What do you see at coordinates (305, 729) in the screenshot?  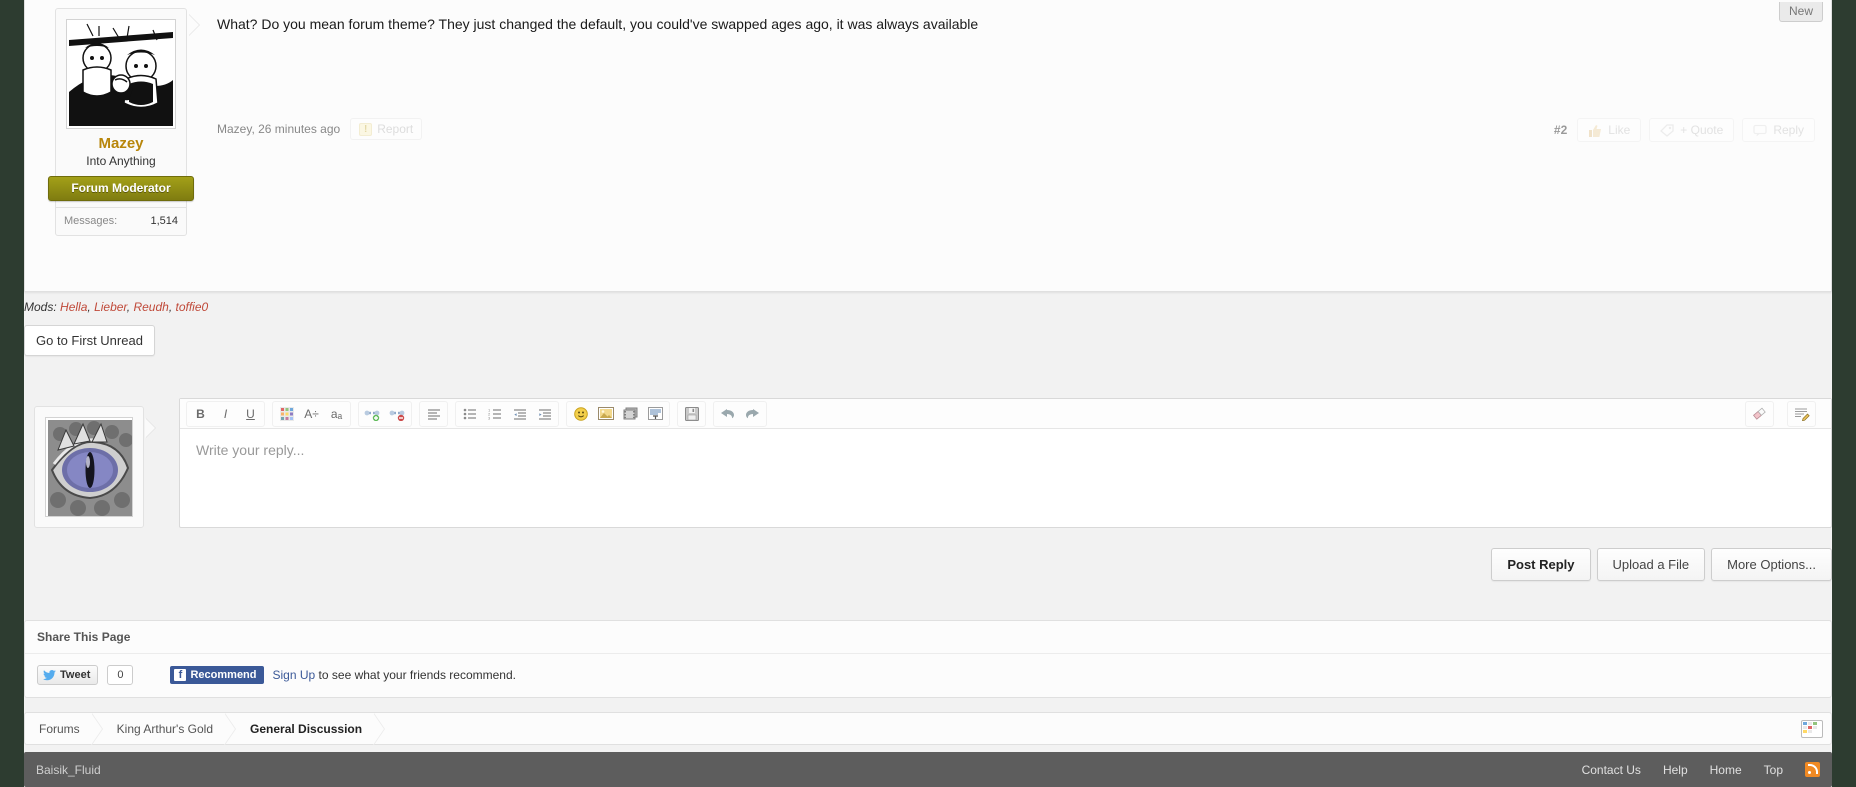 I see `breadcrumb-item-general-discussion: General Discussion` at bounding box center [305, 729].